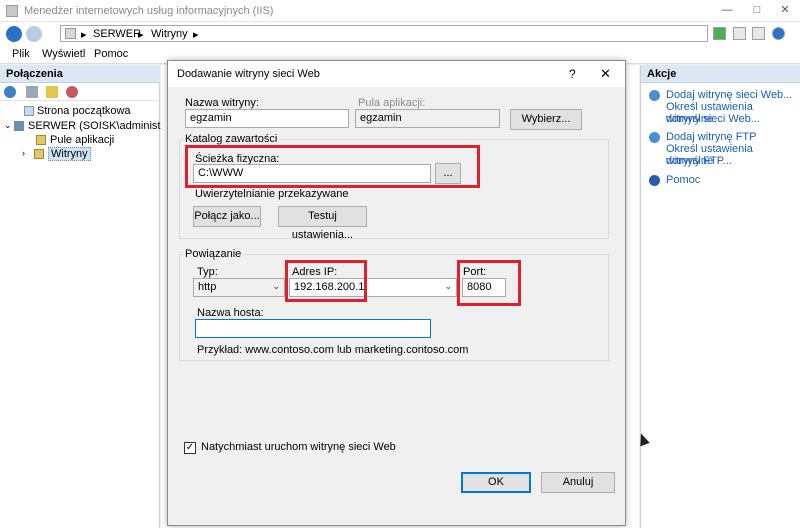  I want to click on highlight-port, so click(489, 283).